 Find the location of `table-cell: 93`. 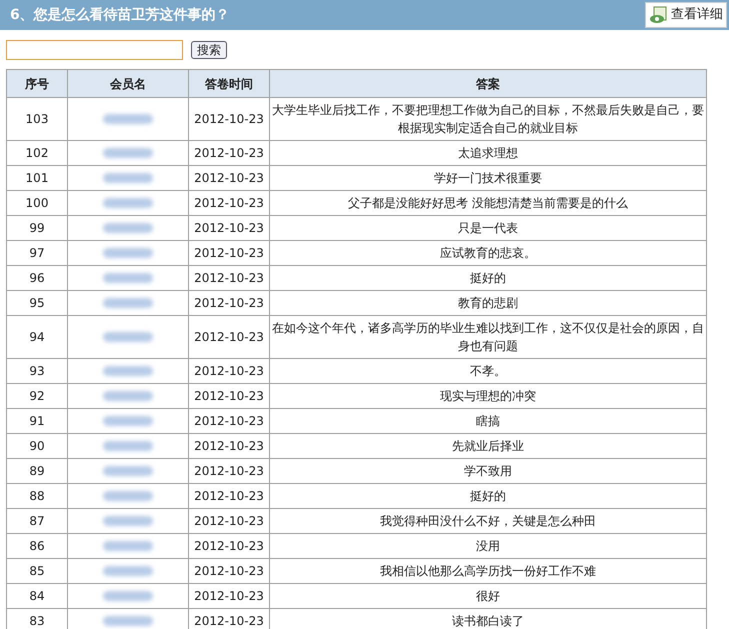

table-cell: 93 is located at coordinates (37, 371).